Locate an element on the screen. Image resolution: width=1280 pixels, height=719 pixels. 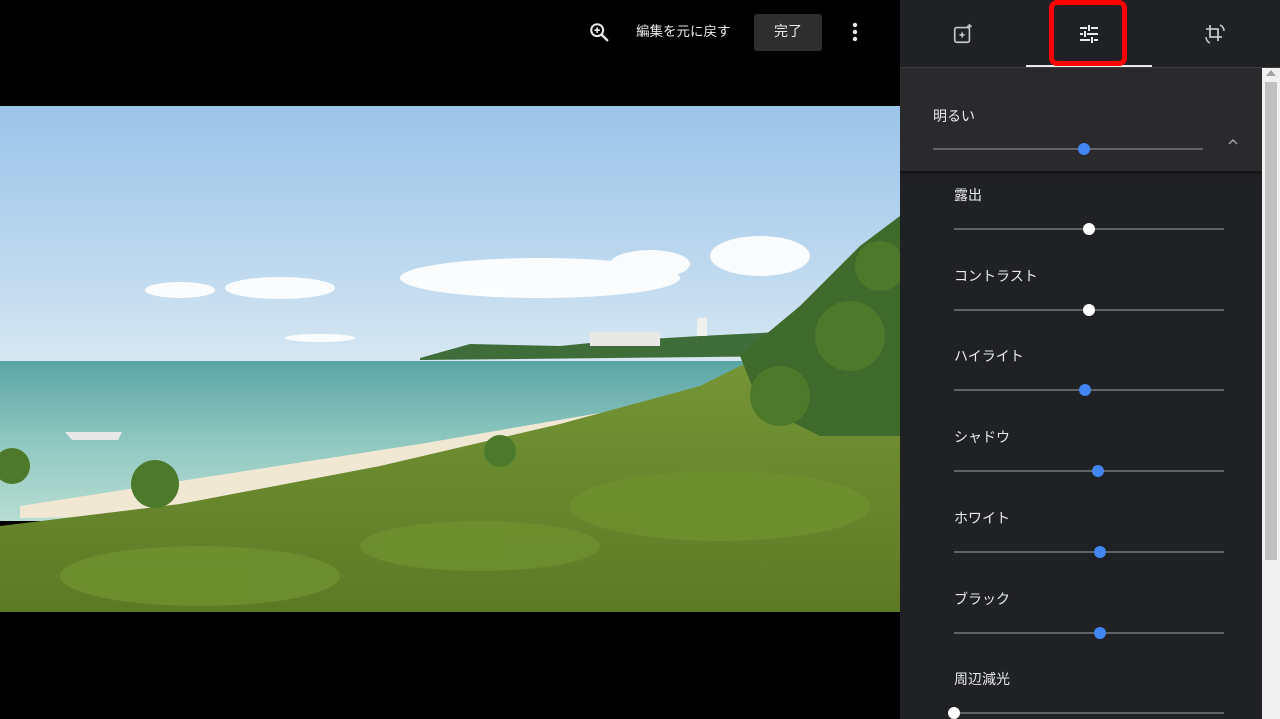
highlights-label: ハイライト is located at coordinates (989, 357).